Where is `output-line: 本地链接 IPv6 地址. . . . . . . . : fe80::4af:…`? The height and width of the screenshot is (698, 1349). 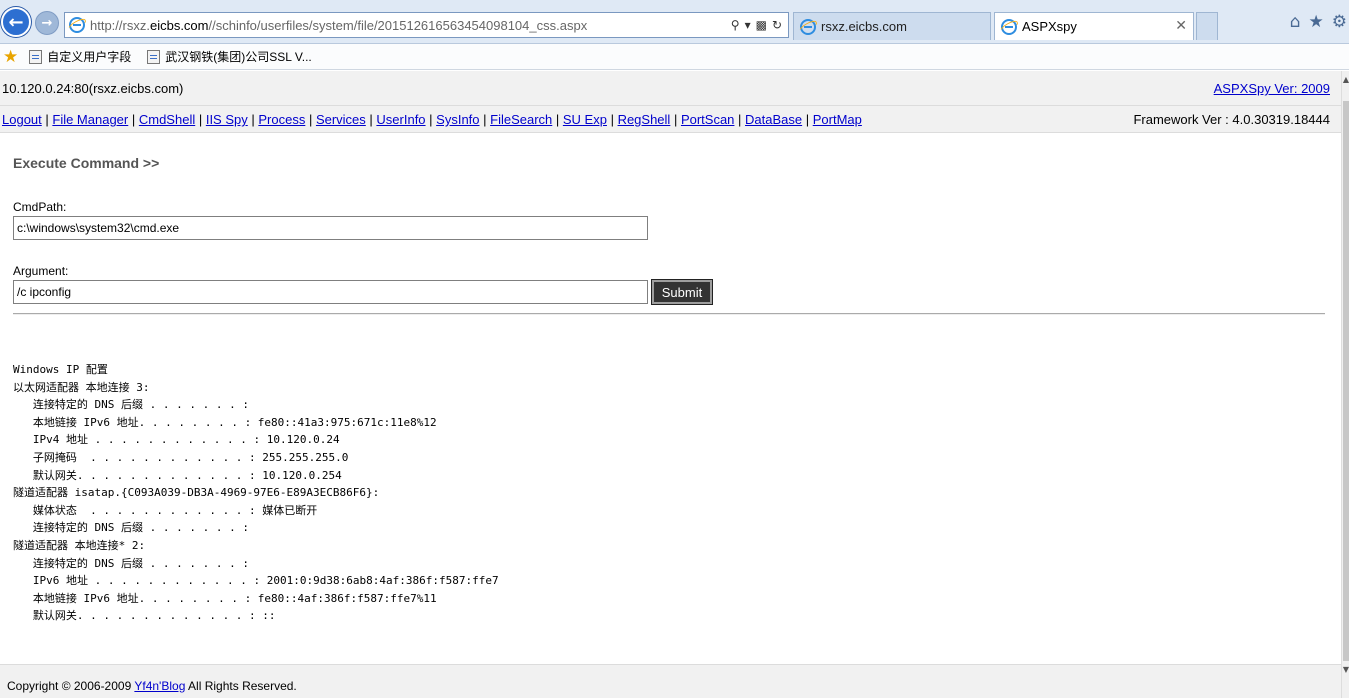
output-line: 本地链接 IPv6 地址. . . . . . . . : fe80::4af:… is located at coordinates (225, 598).